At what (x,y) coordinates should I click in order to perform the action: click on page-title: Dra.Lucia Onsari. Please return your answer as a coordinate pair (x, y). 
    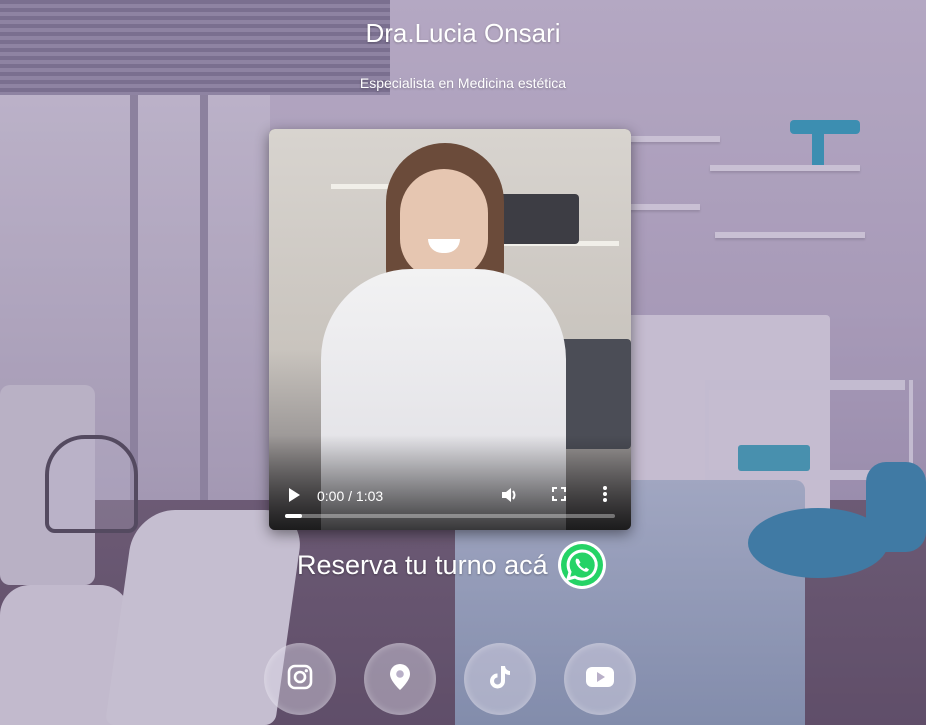
    Looking at the image, I should click on (463, 33).